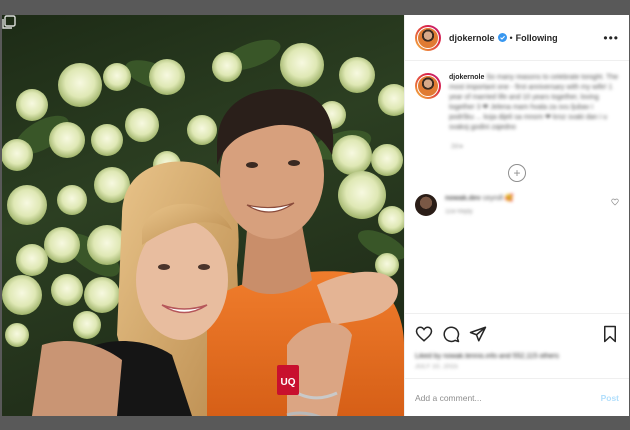 This screenshot has width=630, height=430. What do you see at coordinates (508, 397) in the screenshot?
I see `comment-input` at bounding box center [508, 397].